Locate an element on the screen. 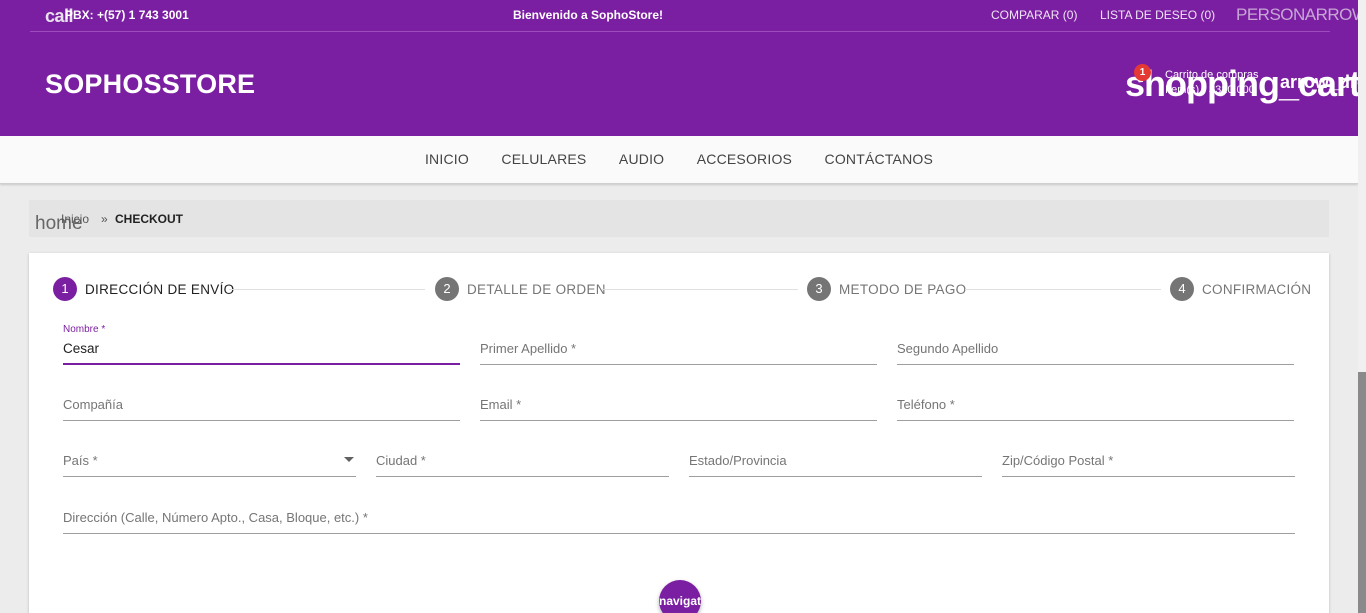 Image resolution: width=1366 pixels, height=613 pixels. nombre-value: Cesar is located at coordinates (81, 348).